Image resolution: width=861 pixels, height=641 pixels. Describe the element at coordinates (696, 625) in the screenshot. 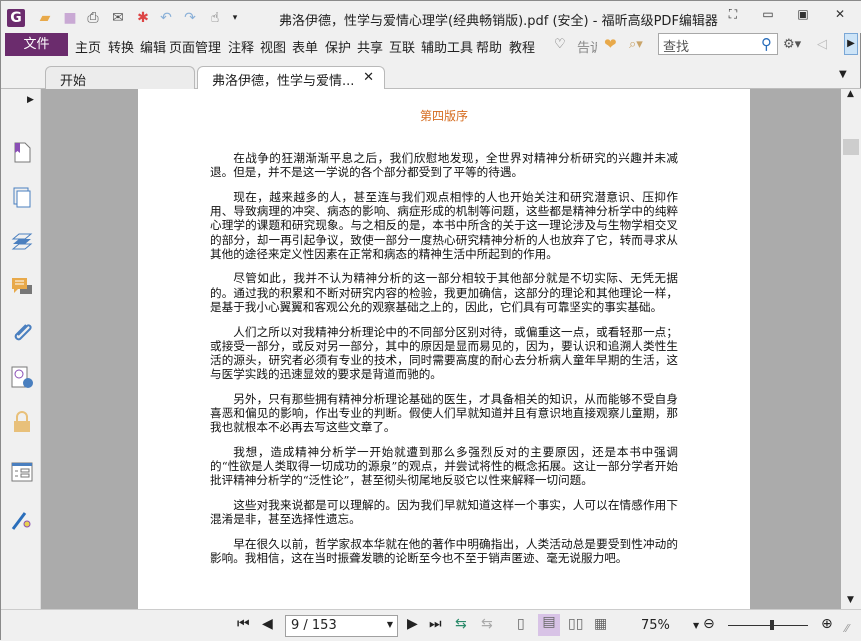

I see `zoom-dropdown-icon: ▼` at that location.